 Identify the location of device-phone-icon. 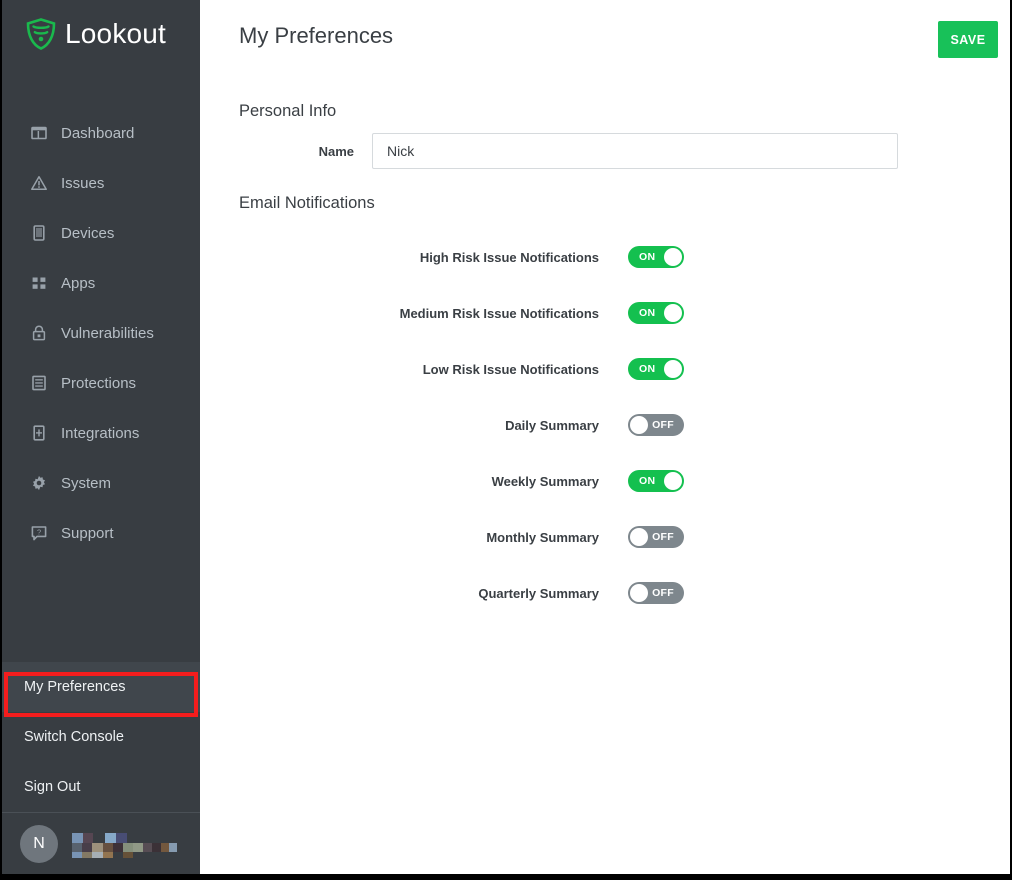
(39, 233).